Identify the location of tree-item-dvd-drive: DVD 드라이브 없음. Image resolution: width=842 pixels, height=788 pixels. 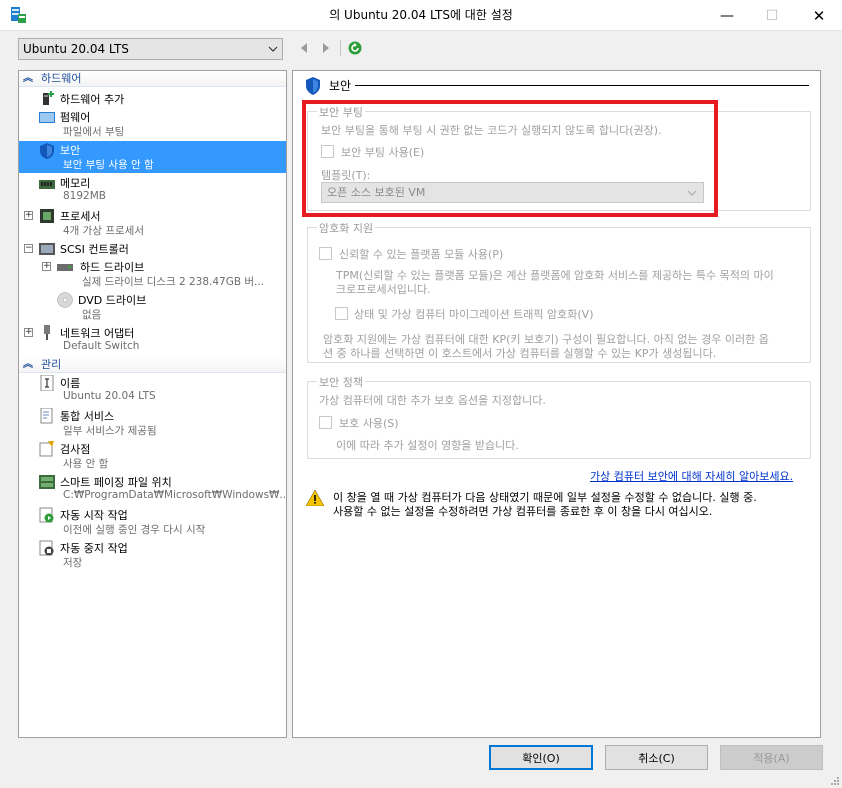
(152, 307).